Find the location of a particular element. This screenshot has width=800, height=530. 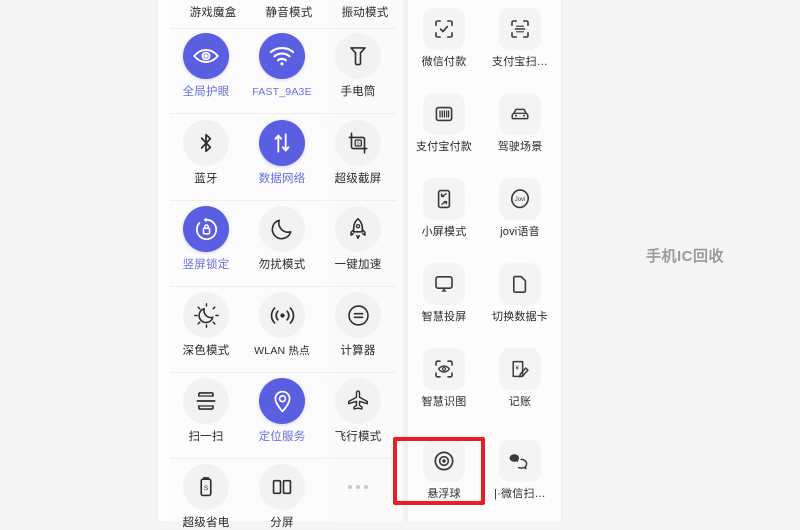

tile-wechat-pay: 微信付款 is located at coordinates (444, 38).